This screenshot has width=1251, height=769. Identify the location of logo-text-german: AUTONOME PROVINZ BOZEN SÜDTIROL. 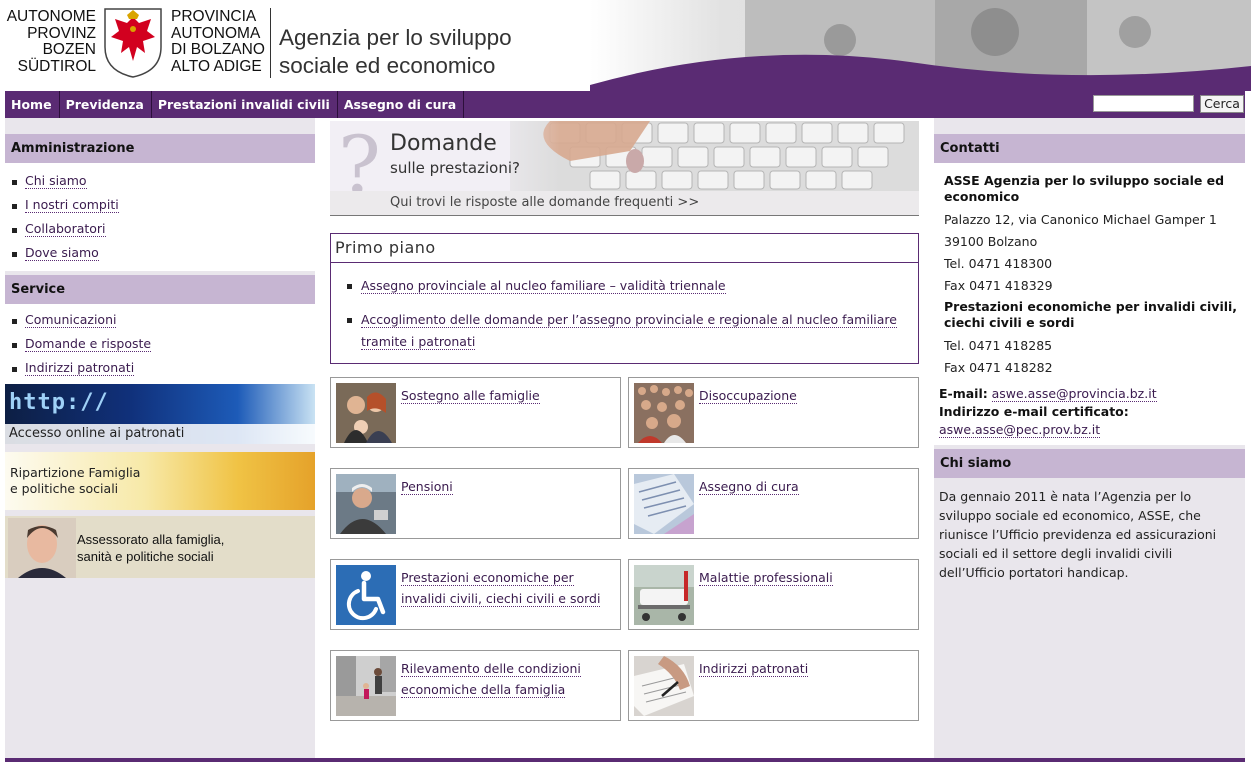
(51, 41).